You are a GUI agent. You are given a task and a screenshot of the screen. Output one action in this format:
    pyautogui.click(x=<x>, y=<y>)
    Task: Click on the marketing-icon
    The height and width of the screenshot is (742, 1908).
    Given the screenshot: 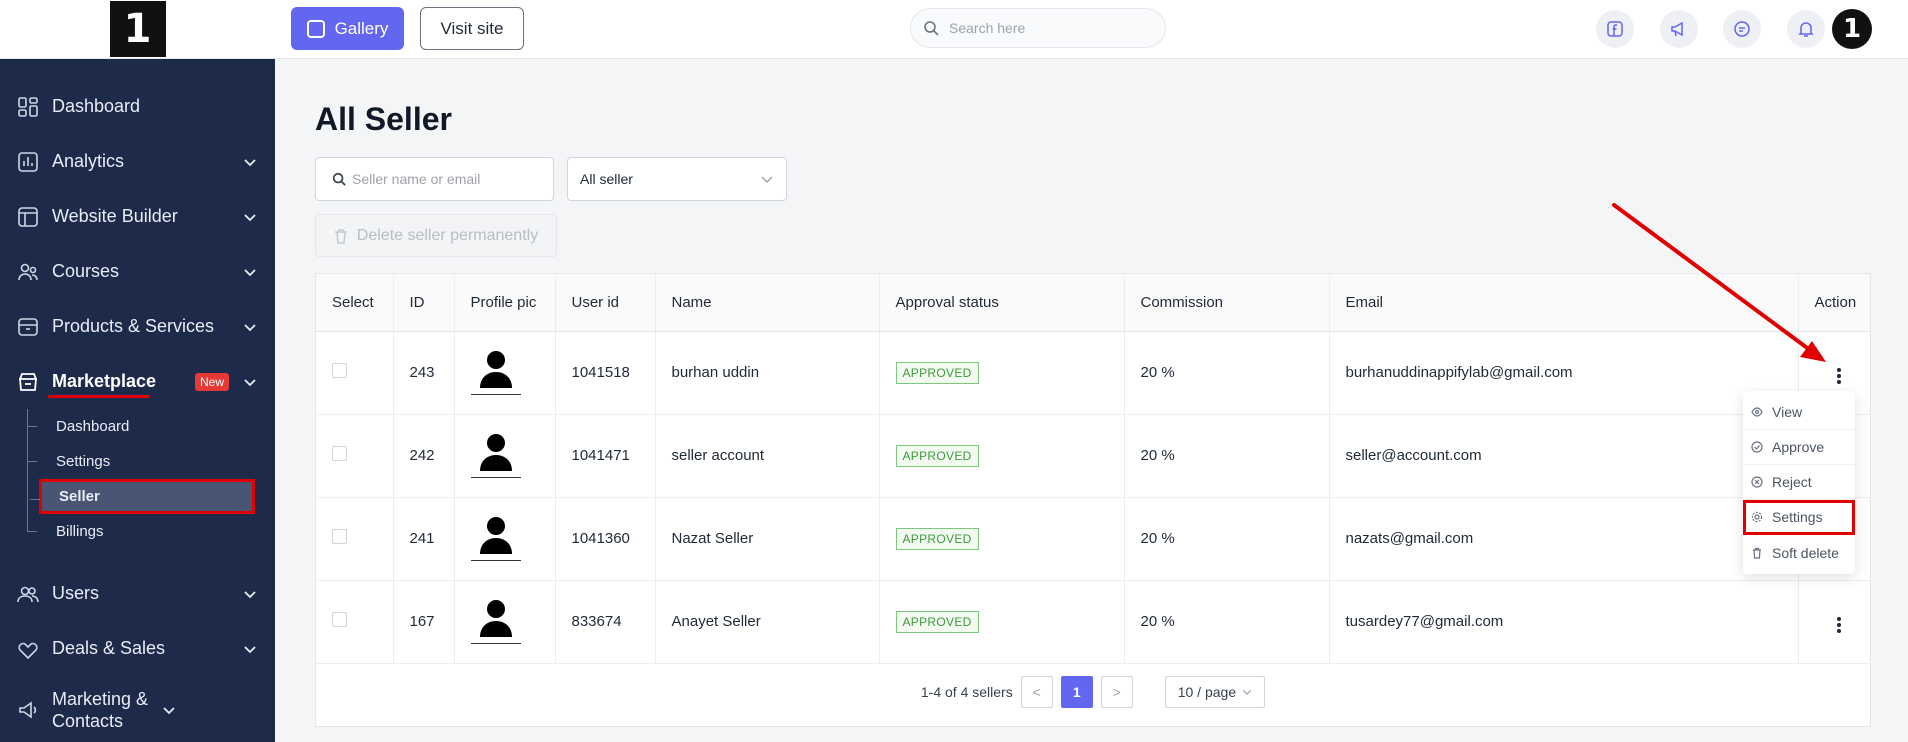 What is the action you would take?
    pyautogui.click(x=28, y=710)
    